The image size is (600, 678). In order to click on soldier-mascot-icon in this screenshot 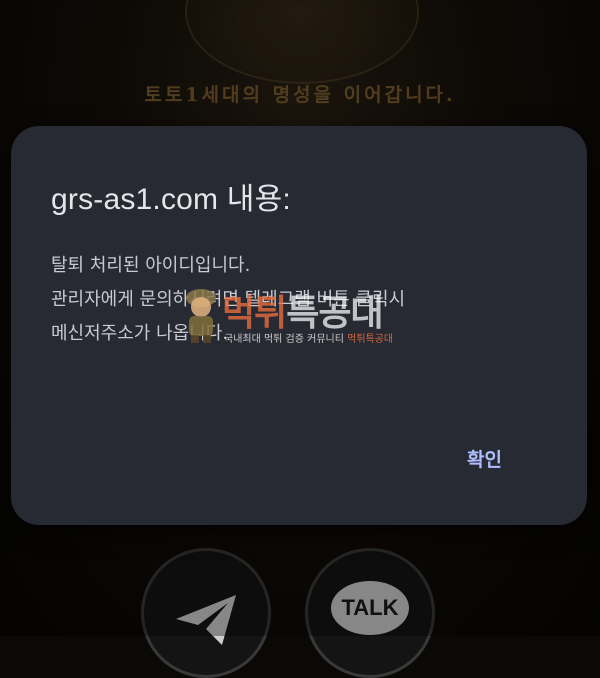, I will do `click(201, 316)`.